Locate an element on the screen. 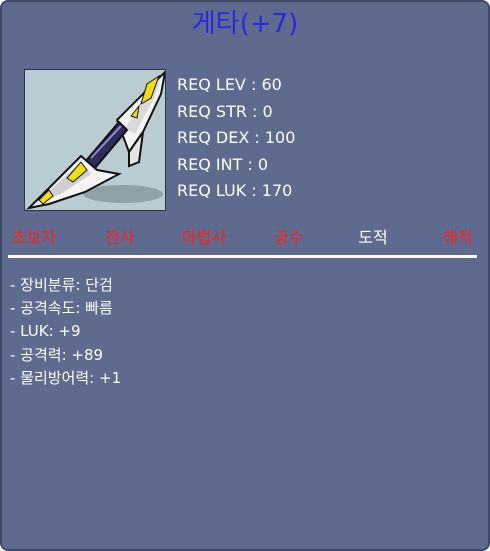 This screenshot has height=551, width=490. req-int: REQ INT : 0 is located at coordinates (223, 164).